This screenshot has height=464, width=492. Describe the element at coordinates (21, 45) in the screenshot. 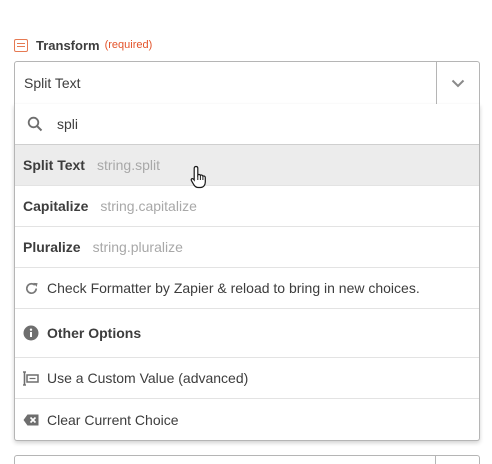

I see `formatter-icon` at that location.